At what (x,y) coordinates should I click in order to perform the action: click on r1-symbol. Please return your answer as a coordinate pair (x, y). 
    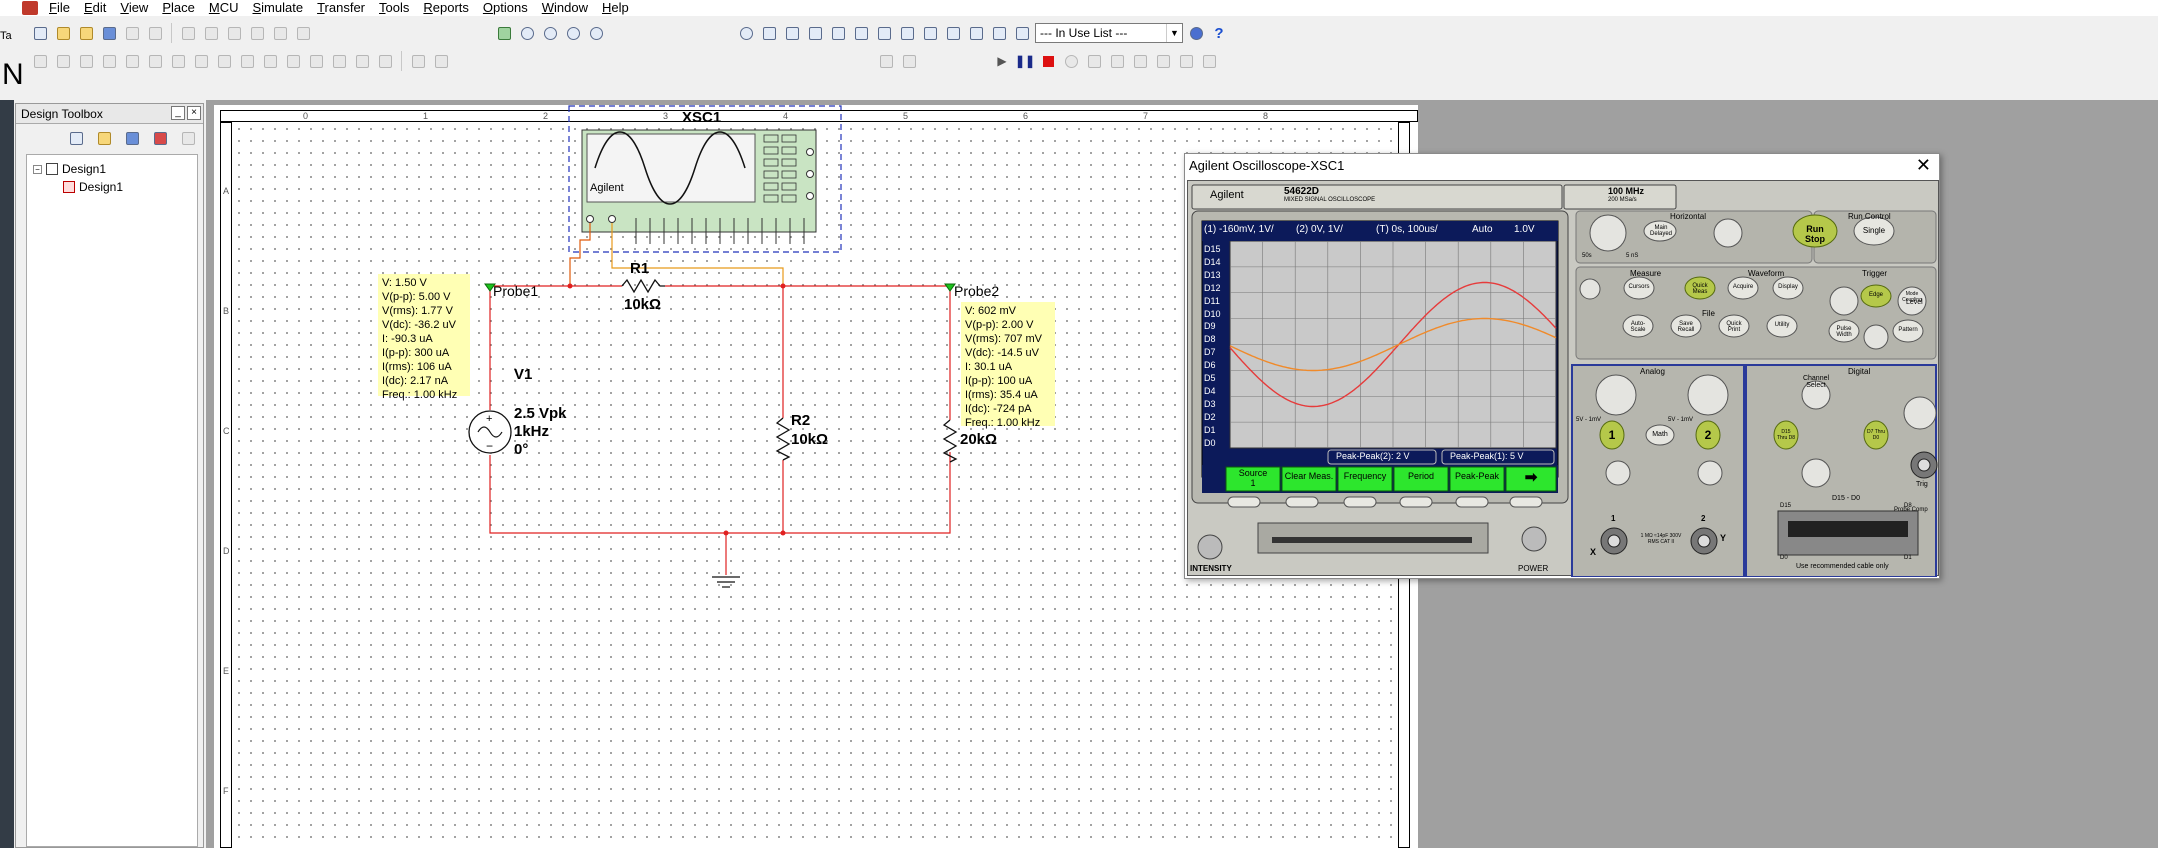
    Looking at the image, I should click on (643, 286).